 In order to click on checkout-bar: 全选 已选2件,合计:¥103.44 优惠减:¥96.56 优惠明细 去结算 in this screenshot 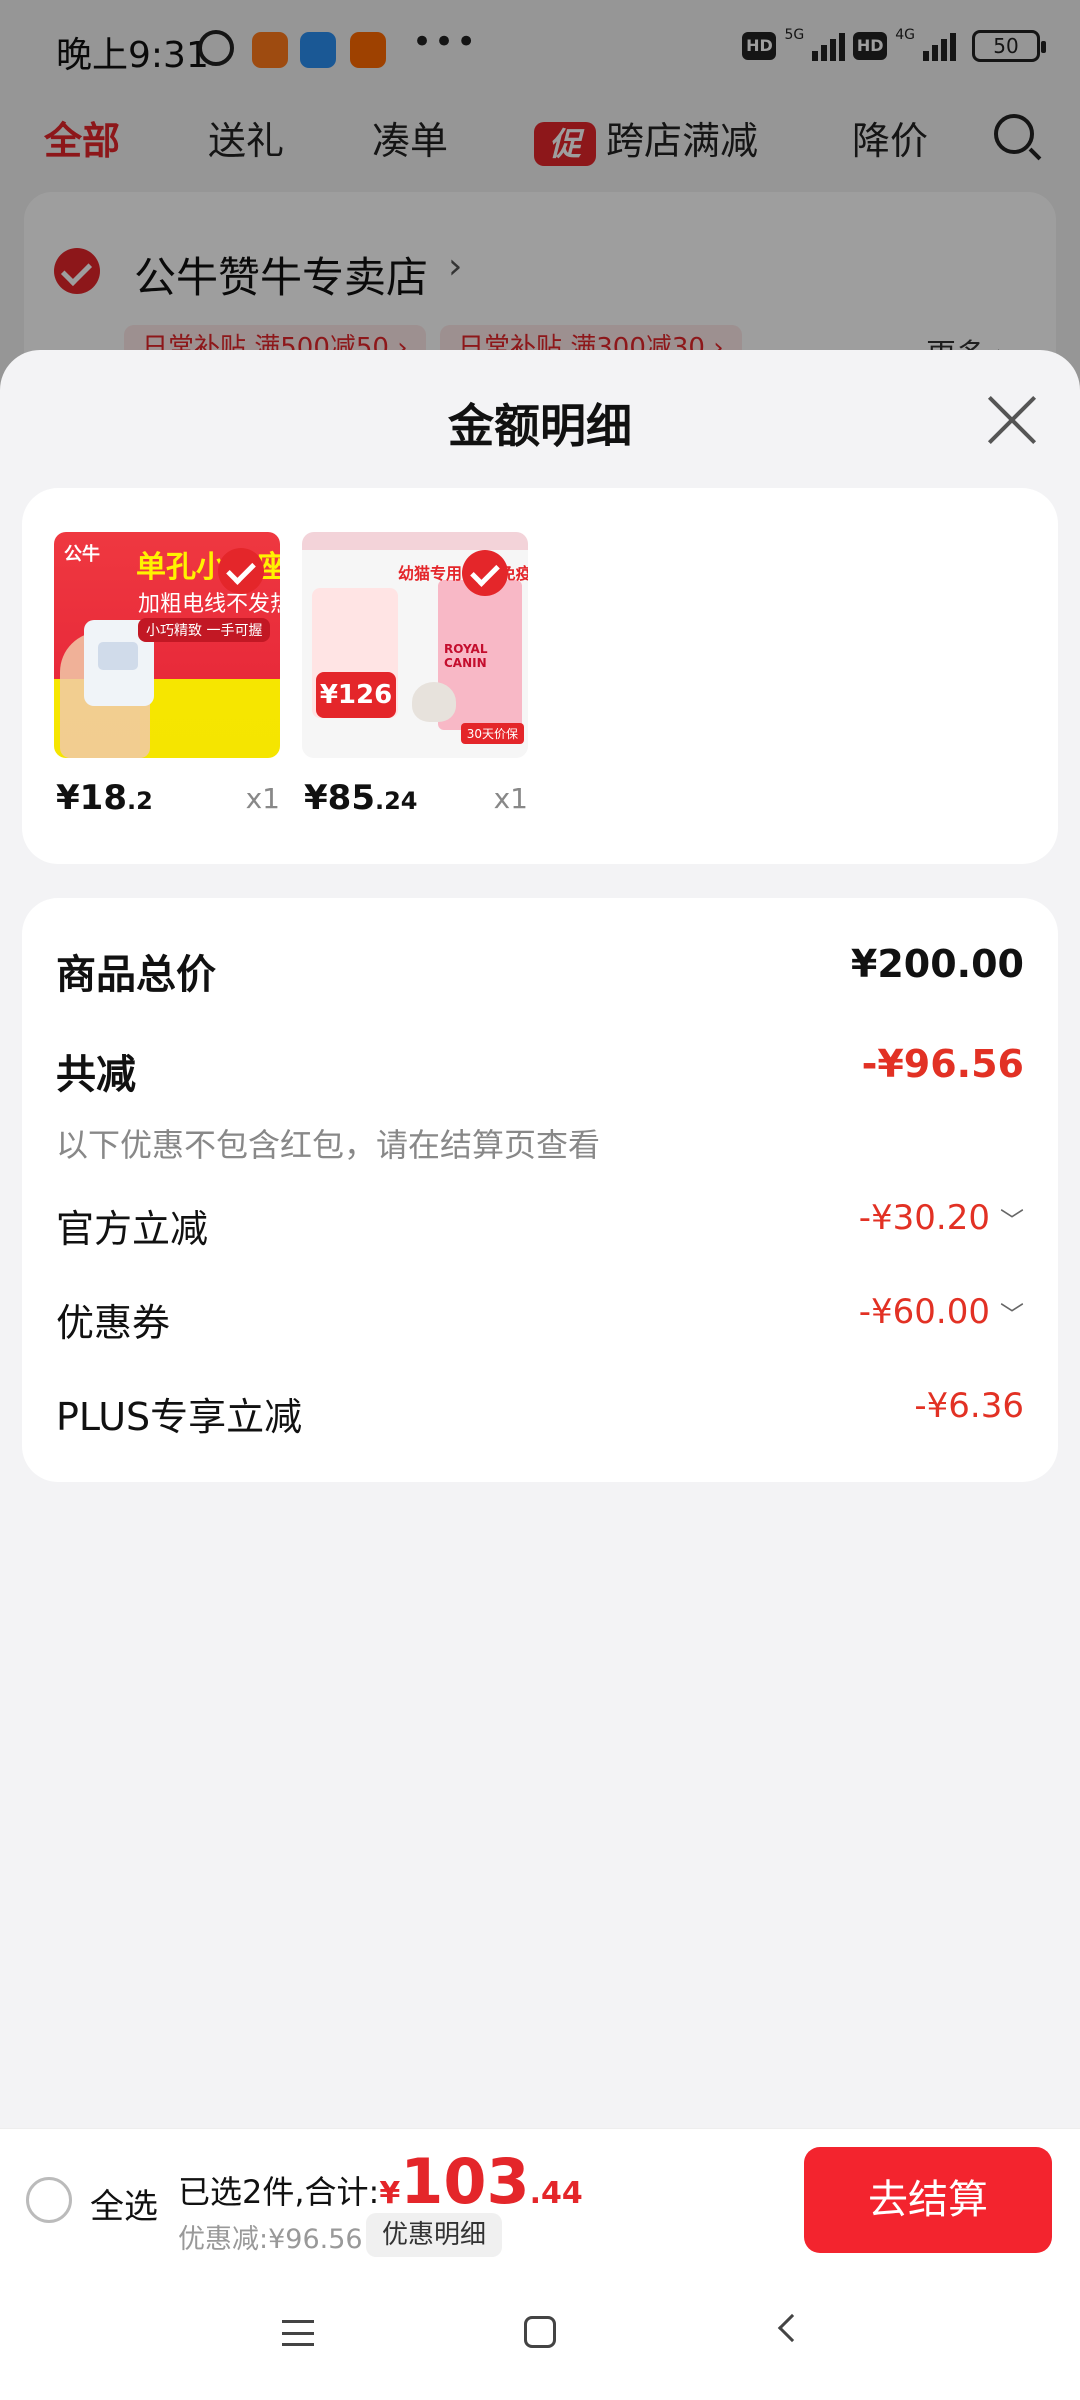, I will do `click(540, 2199)`.